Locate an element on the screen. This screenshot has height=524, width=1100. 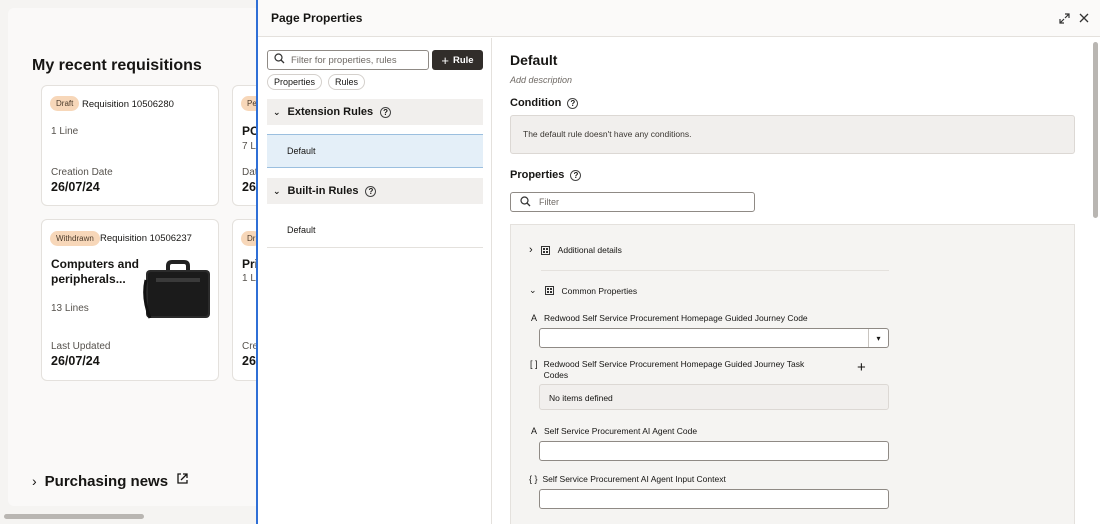
rule-title: Default is located at coordinates (534, 60).